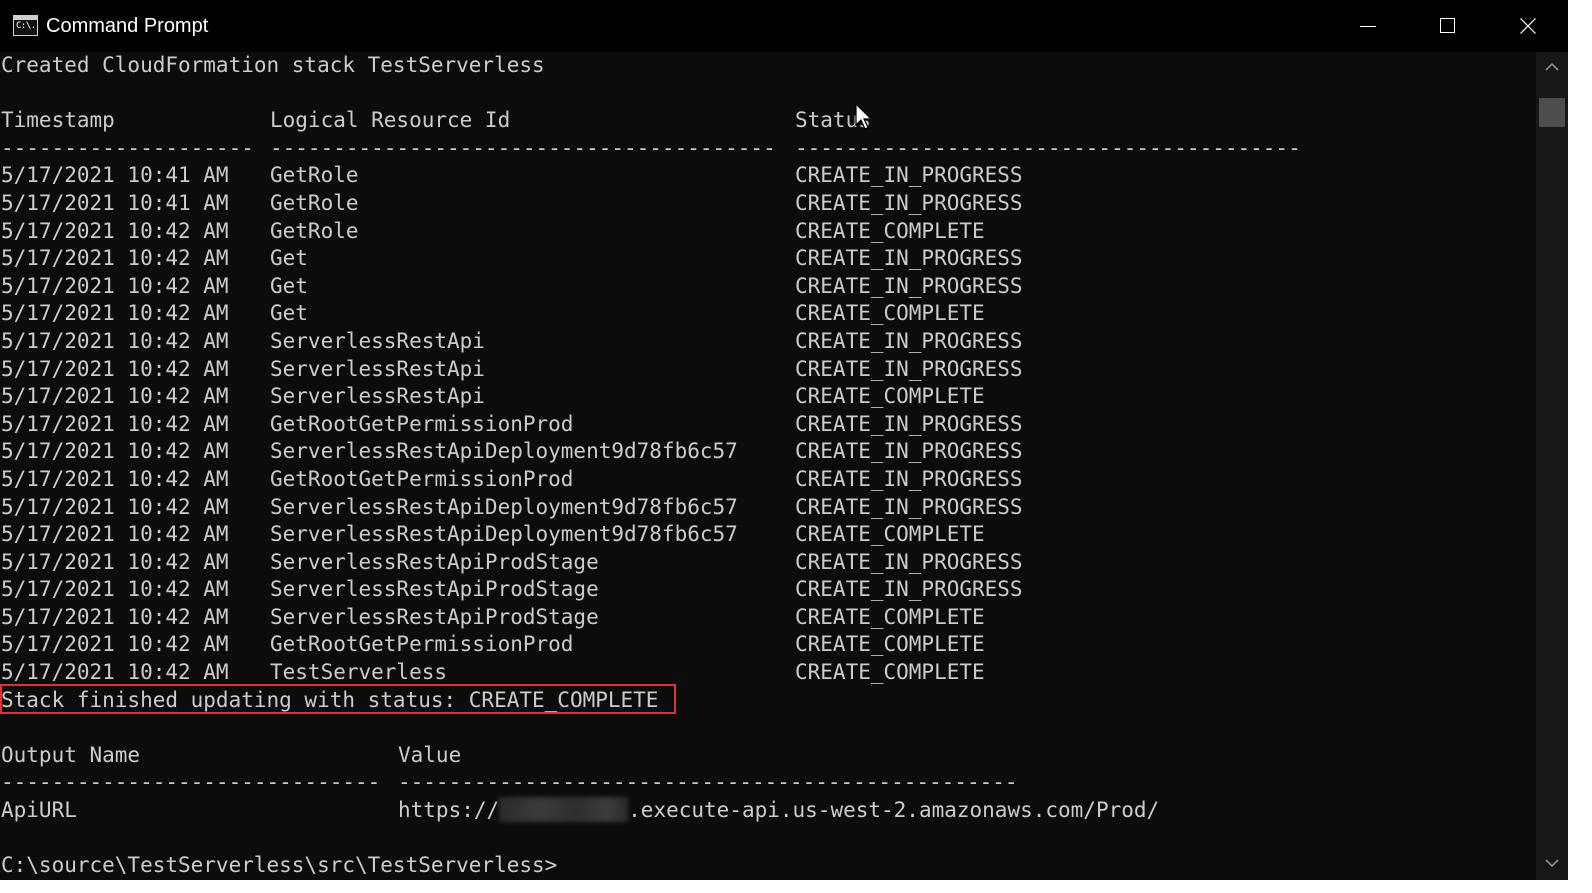 Image resolution: width=1592 pixels, height=893 pixels. What do you see at coordinates (1552, 67) in the screenshot?
I see `scroll-up-arrow-icon` at bounding box center [1552, 67].